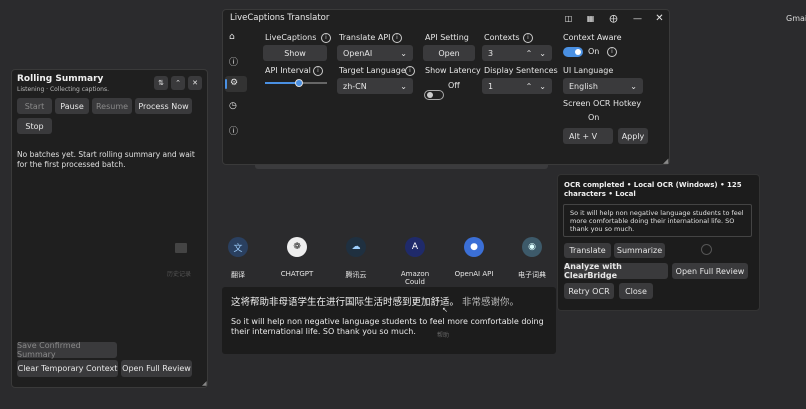  I want to click on mouse-cursor-icon: ↖, so click(445, 310).